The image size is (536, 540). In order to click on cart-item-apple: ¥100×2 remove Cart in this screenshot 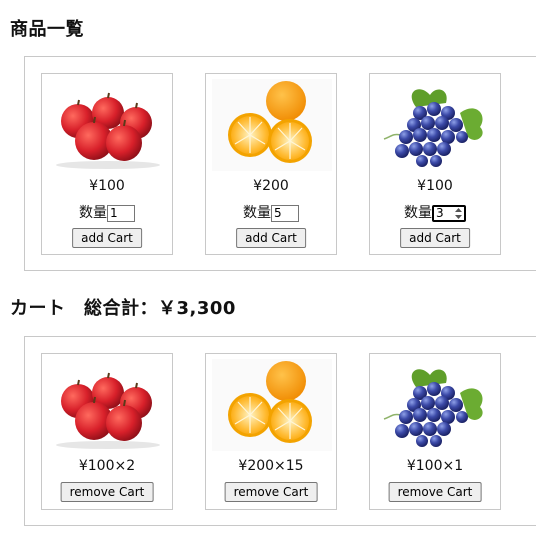, I will do `click(107, 431)`.